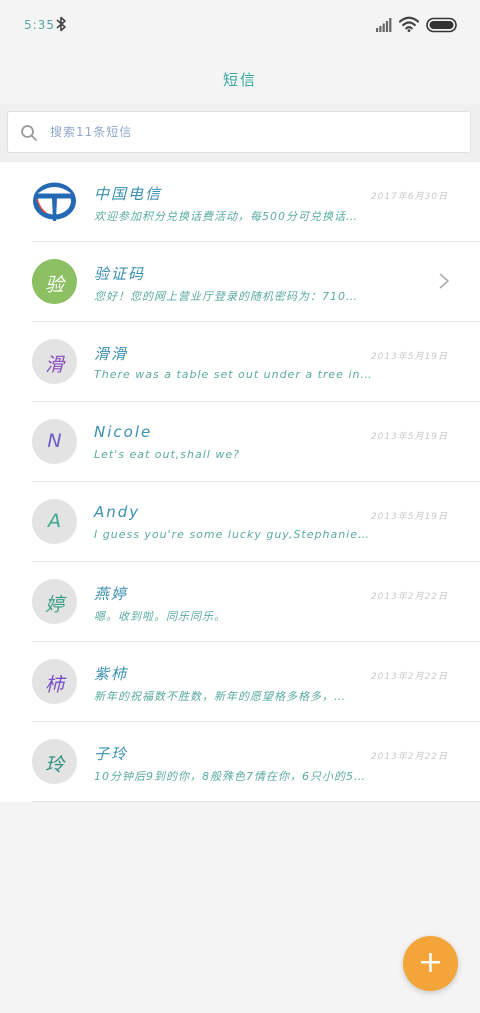 The width and height of the screenshot is (480, 1013). I want to click on message-date: 2017年6月30日, so click(409, 197).